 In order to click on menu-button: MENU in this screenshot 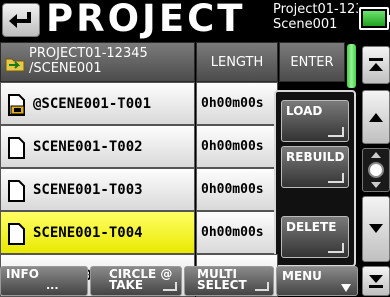, I will do `click(317, 281)`.